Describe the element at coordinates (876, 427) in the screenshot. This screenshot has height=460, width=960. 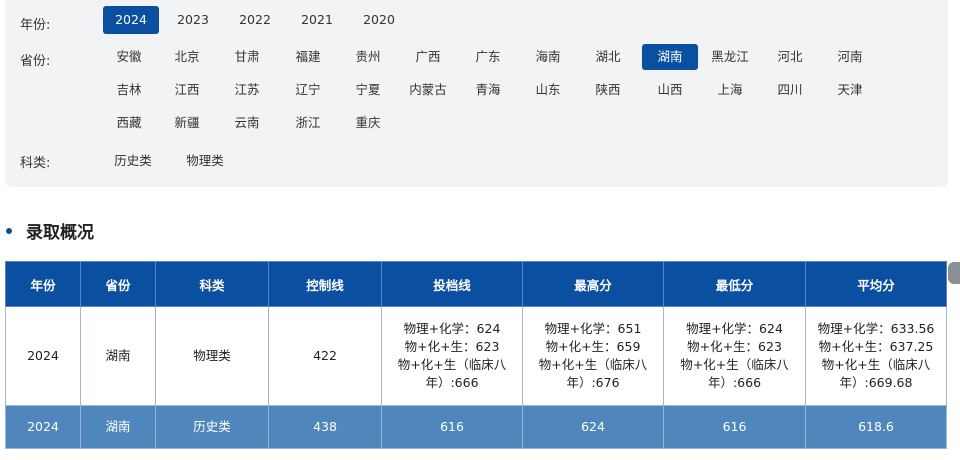
I see `table-cell: 618.6` at that location.